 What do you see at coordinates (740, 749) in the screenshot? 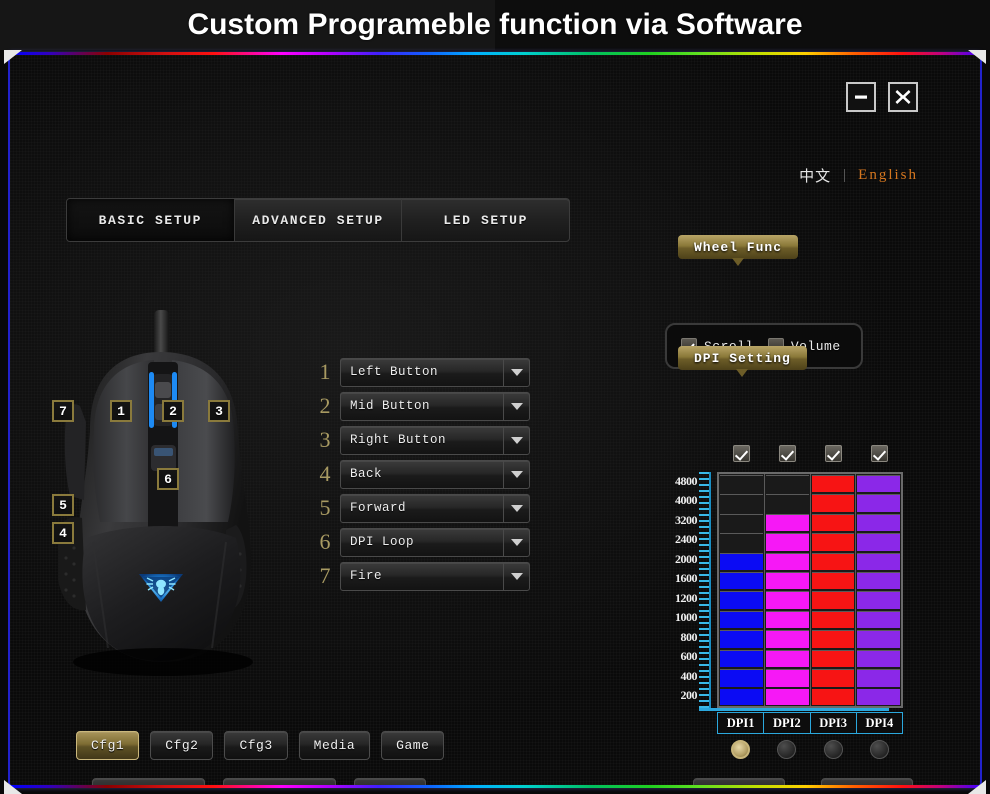
I see `radio-dpi1` at bounding box center [740, 749].